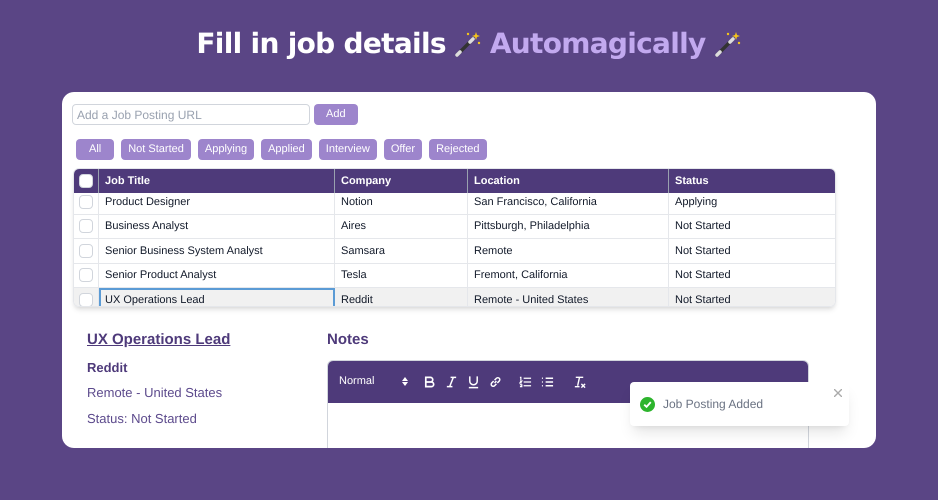  What do you see at coordinates (217, 297) in the screenshot?
I see `table-cell: UX Operations Lead` at bounding box center [217, 297].